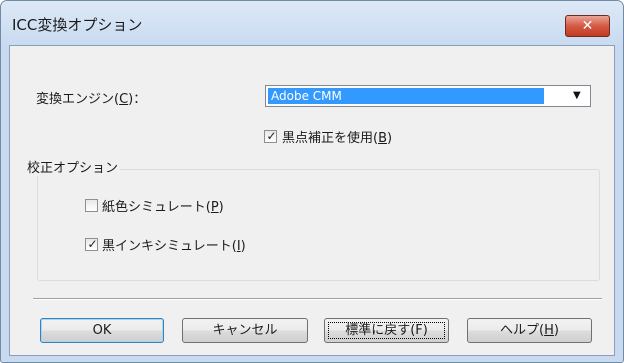 Image resolution: width=624 pixels, height=363 pixels. What do you see at coordinates (337, 136) in the screenshot?
I see `black-point-label: 黒点補正を使用(B)` at bounding box center [337, 136].